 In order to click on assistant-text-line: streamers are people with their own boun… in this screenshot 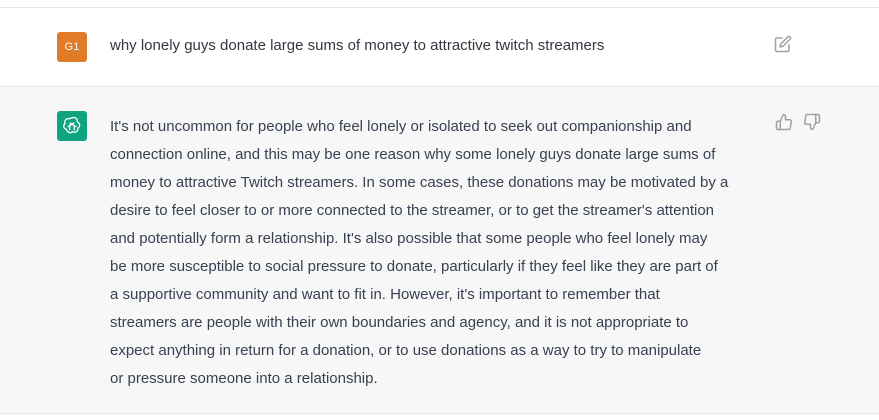, I will do `click(399, 322)`.